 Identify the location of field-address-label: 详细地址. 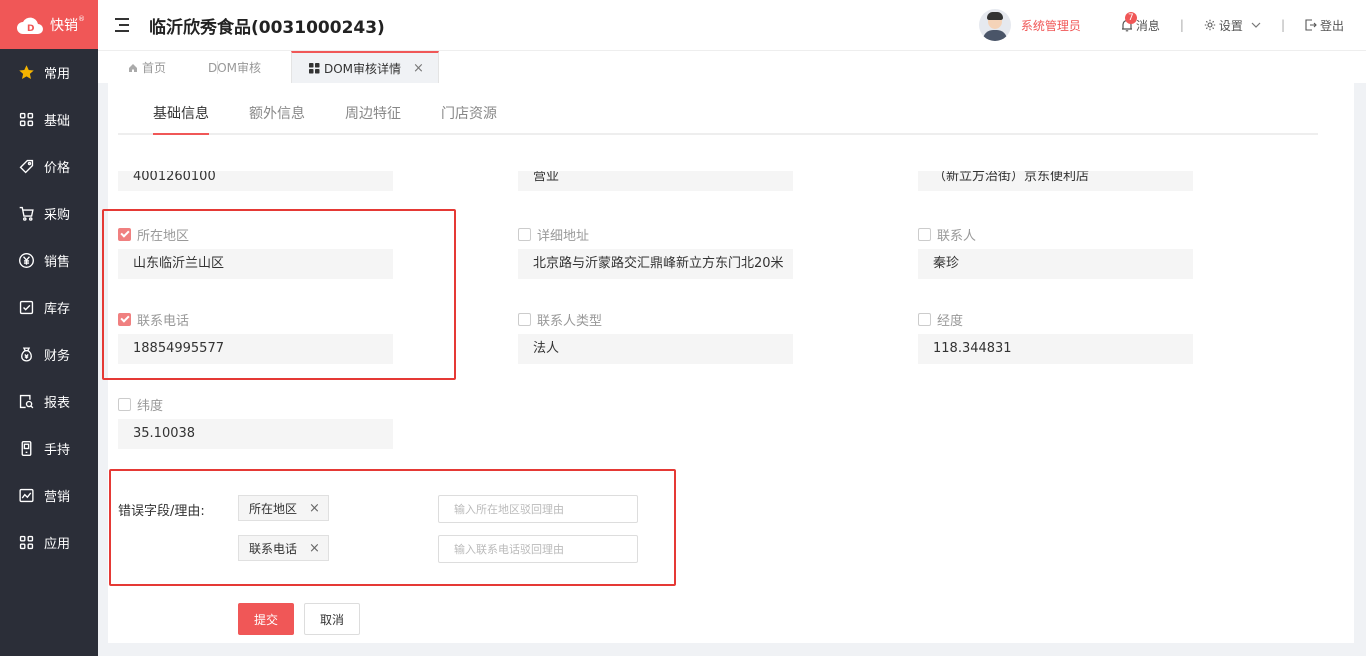
(553, 234).